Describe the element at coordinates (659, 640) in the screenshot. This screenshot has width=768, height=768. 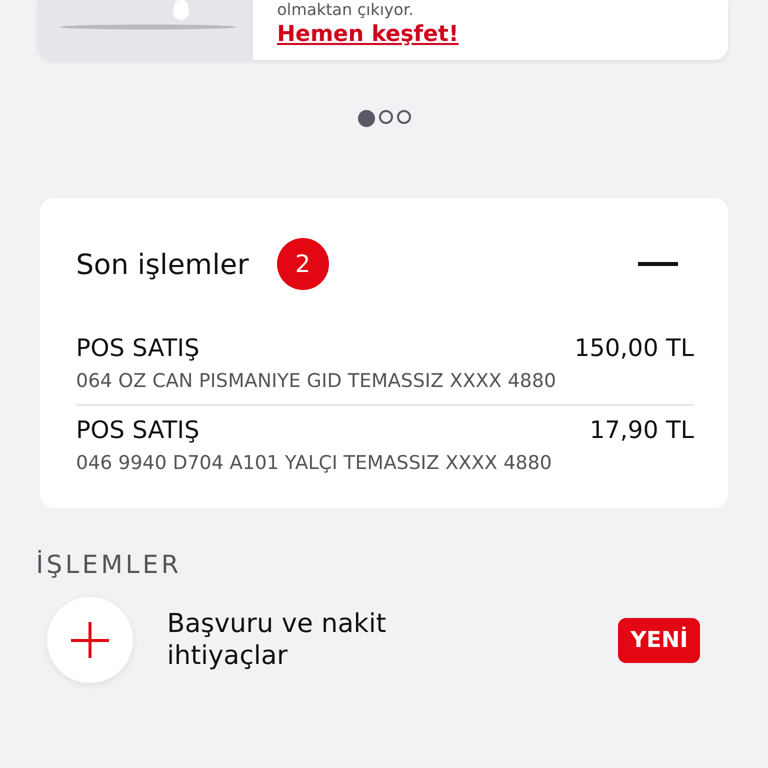
I see `new-badge: YENİ` at that location.